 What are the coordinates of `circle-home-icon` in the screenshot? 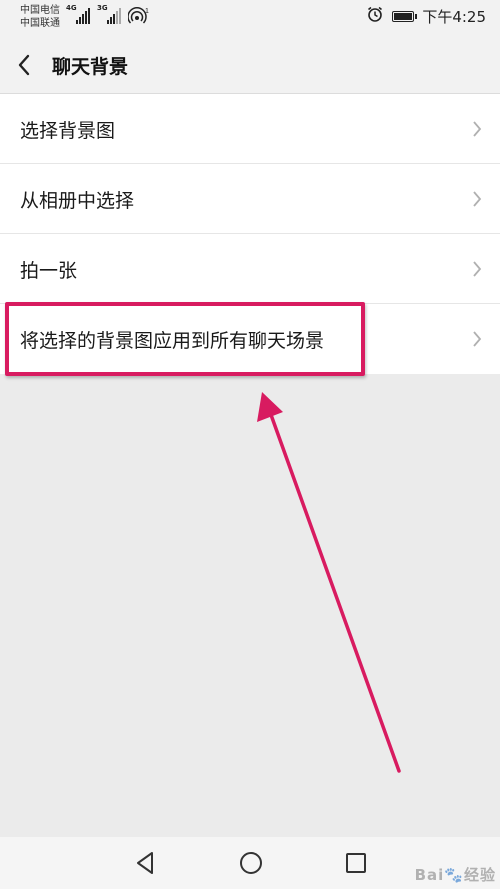 It's located at (251, 863).